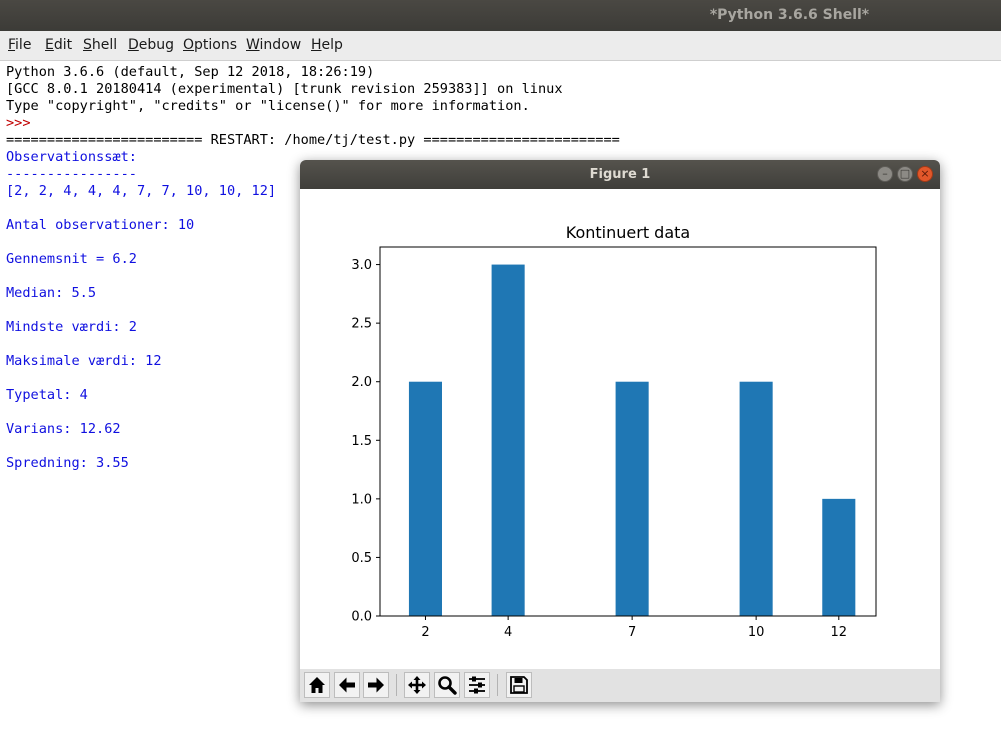  What do you see at coordinates (789, 15) in the screenshot?
I see `window-title: *Python 3.6.6 Shell*` at bounding box center [789, 15].